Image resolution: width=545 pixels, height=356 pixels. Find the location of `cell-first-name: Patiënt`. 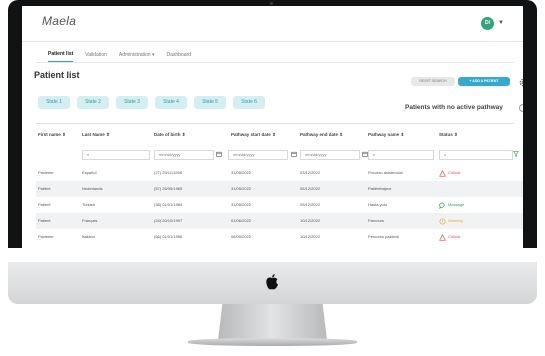

cell-first-name: Patiënt is located at coordinates (44, 188).